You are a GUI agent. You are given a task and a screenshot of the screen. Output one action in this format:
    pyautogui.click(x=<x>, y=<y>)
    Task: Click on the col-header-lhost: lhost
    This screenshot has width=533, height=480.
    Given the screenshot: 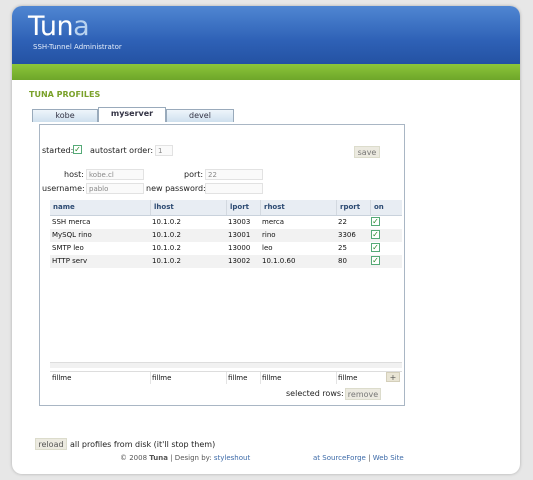 What is the action you would take?
    pyautogui.click(x=188, y=207)
    